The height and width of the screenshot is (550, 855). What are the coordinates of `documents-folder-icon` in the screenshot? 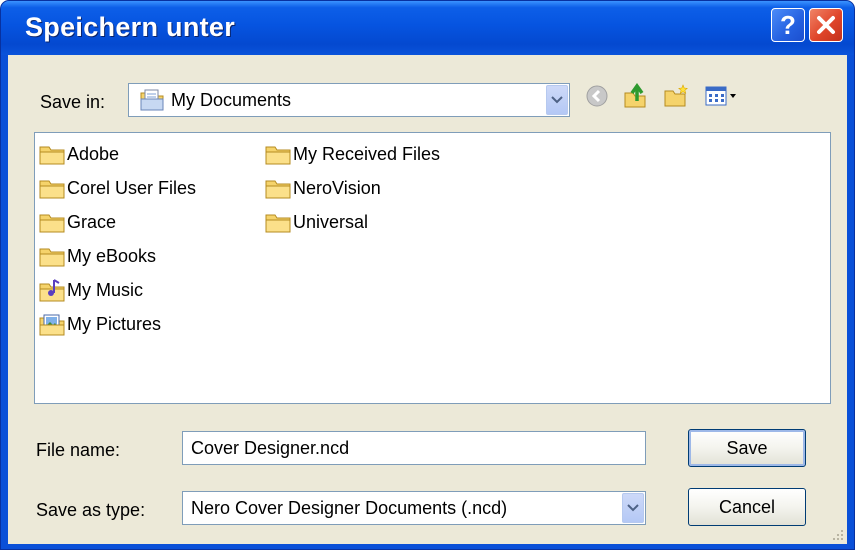 It's located at (152, 100).